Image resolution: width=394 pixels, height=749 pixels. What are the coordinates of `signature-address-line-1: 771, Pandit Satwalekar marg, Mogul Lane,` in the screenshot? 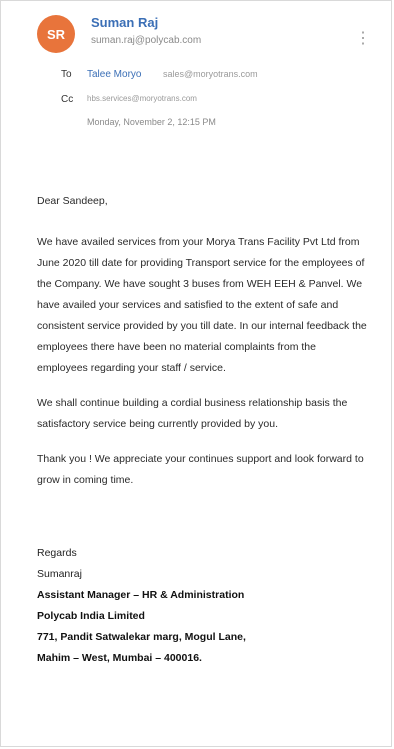 It's located at (141, 637).